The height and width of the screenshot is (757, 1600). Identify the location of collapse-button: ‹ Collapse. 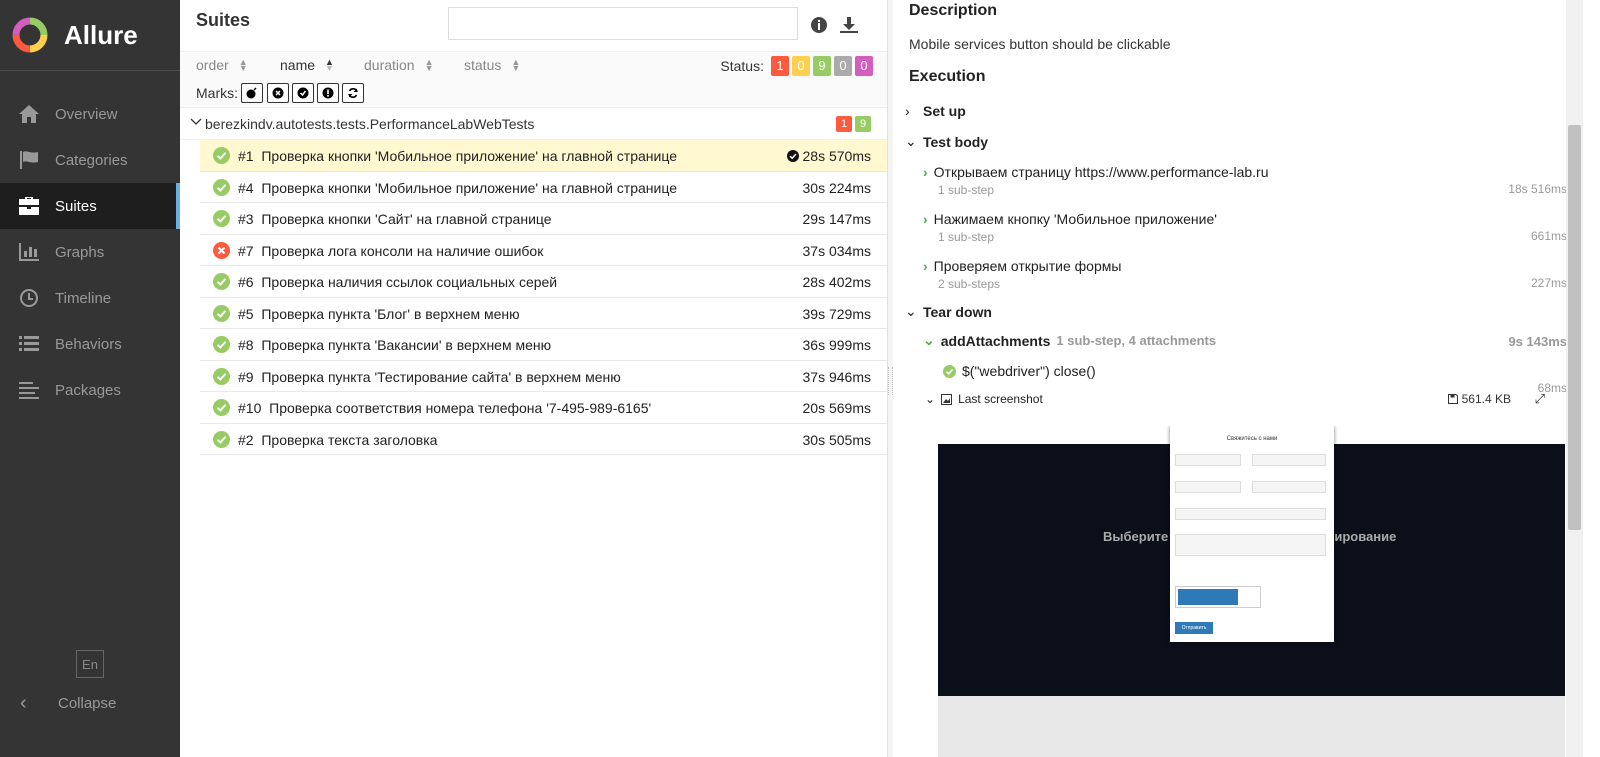
(68, 703).